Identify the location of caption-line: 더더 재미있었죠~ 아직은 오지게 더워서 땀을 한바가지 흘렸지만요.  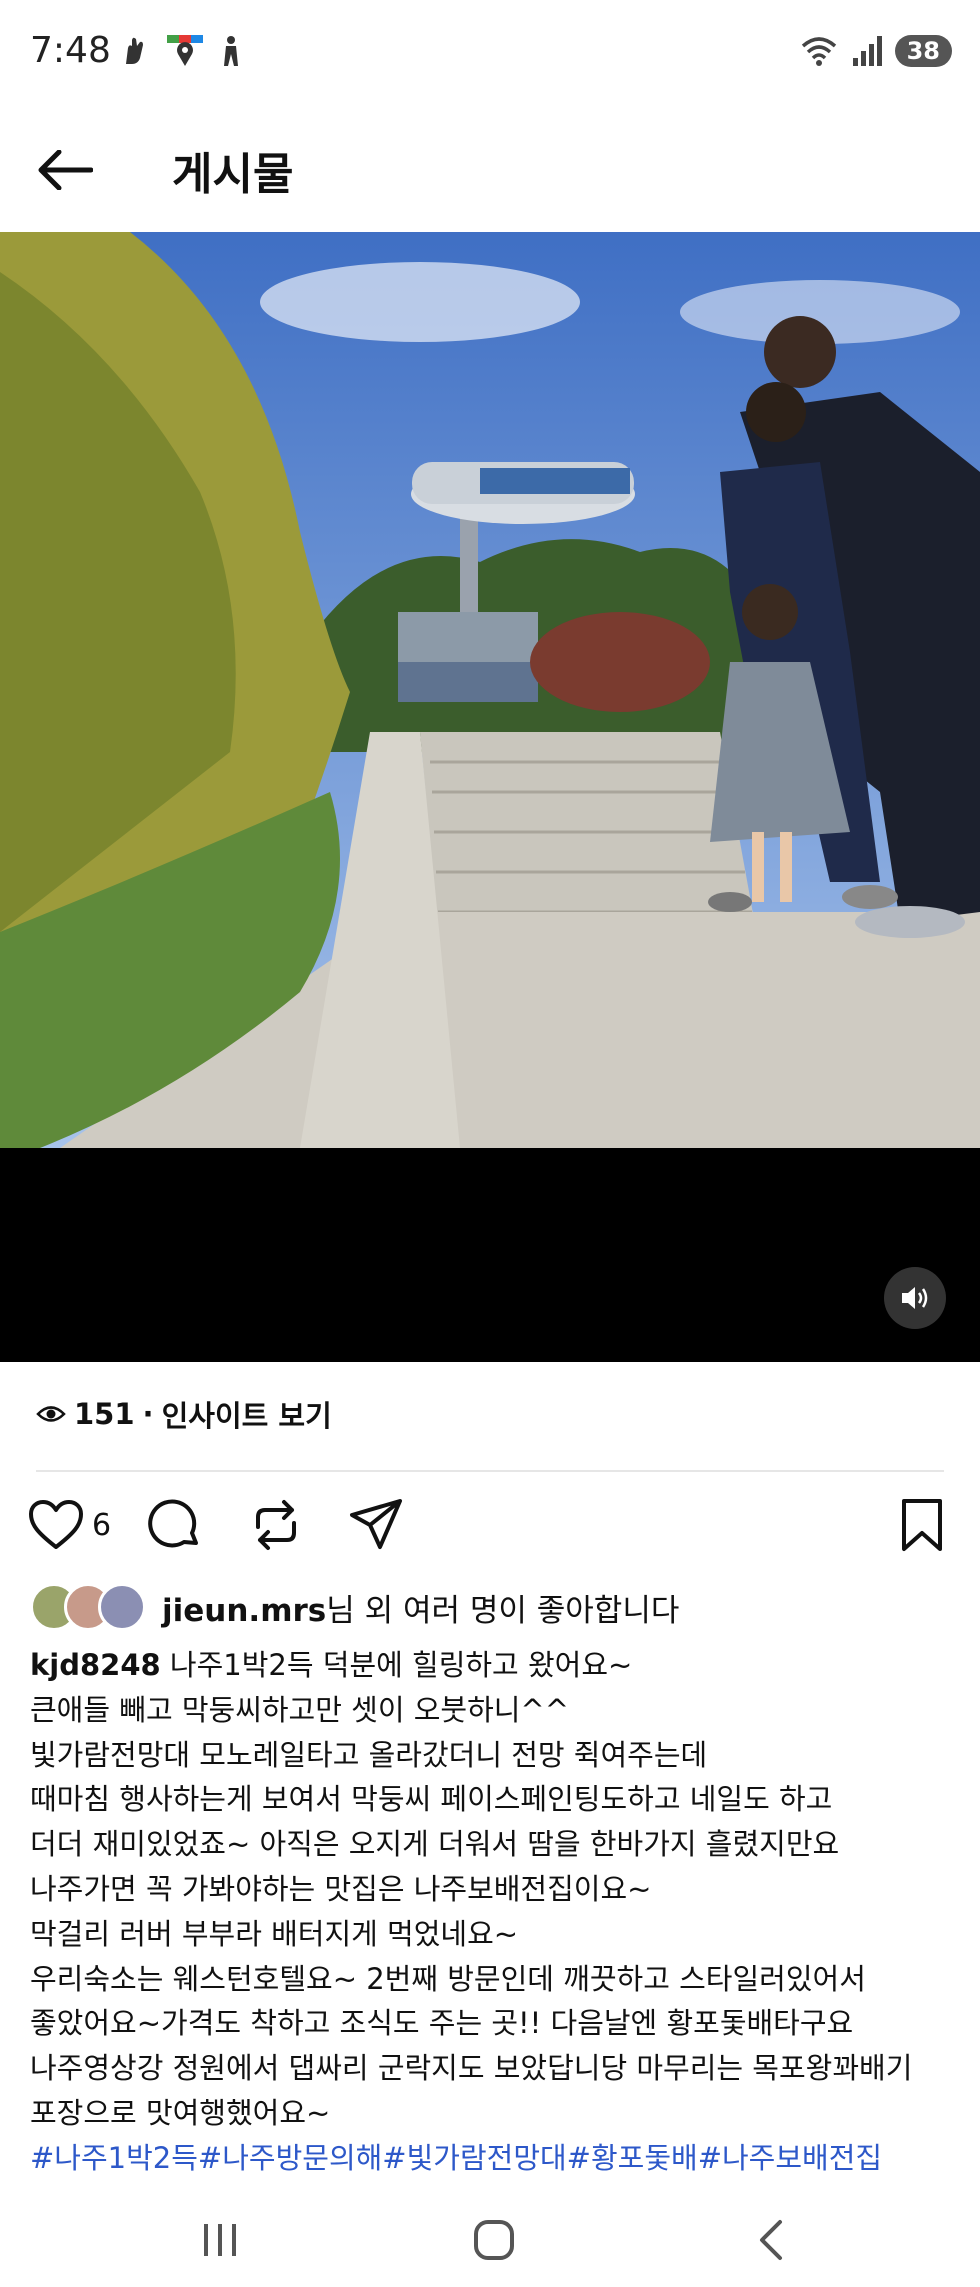
(435, 1844).